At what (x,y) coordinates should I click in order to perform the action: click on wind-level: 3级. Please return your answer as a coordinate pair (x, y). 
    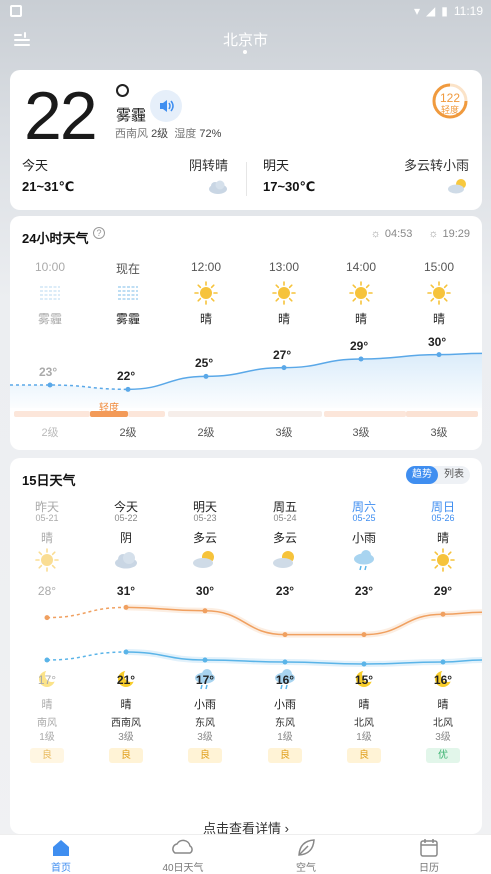
    Looking at the image, I should click on (126, 737).